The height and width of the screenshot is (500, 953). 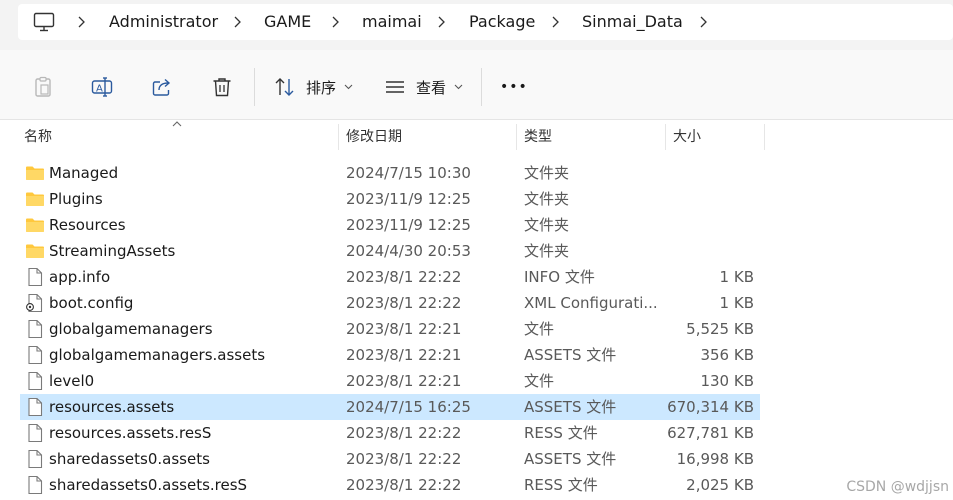 What do you see at coordinates (148, 485) in the screenshot?
I see `file-name: sharedassets0.assets.resS` at bounding box center [148, 485].